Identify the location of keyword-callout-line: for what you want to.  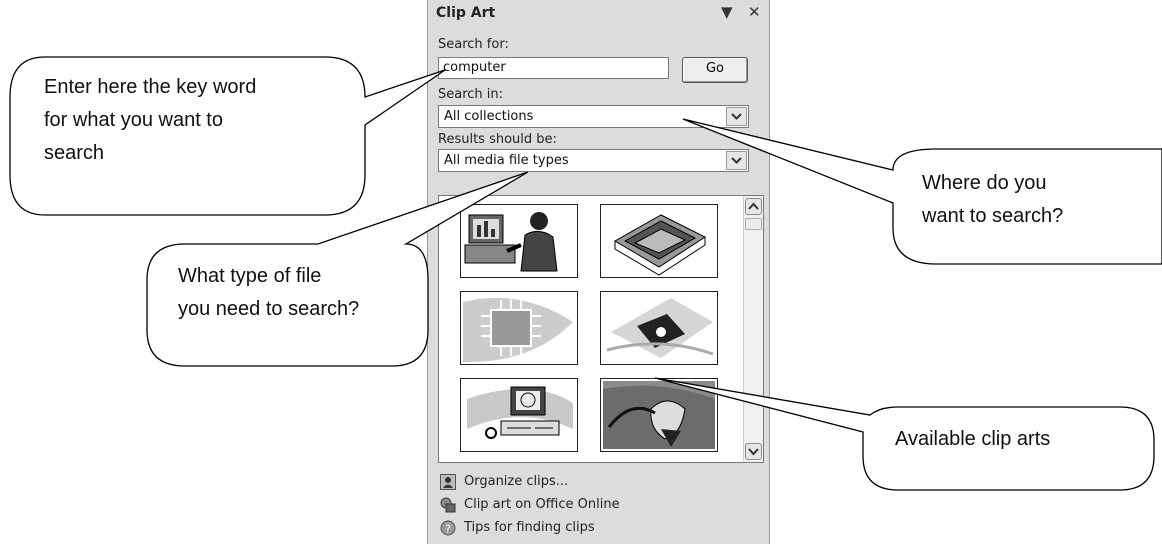
(133, 120).